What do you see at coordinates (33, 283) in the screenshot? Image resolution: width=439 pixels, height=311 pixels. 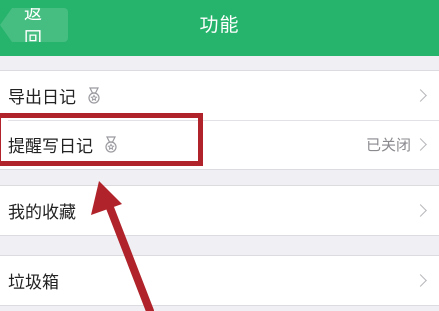 I see `row-label: 垃圾箱` at bounding box center [33, 283].